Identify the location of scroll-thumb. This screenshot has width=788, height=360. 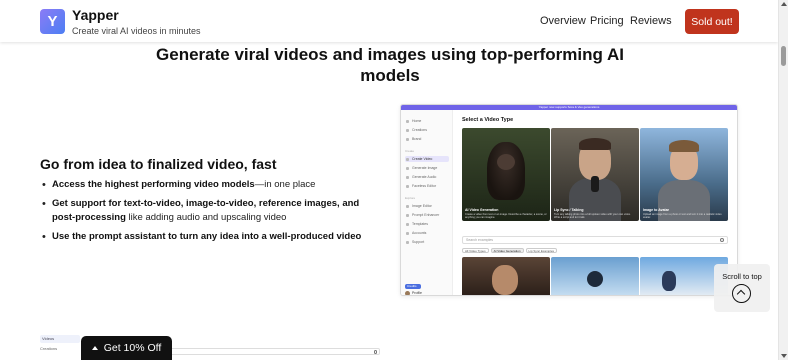
(783, 56).